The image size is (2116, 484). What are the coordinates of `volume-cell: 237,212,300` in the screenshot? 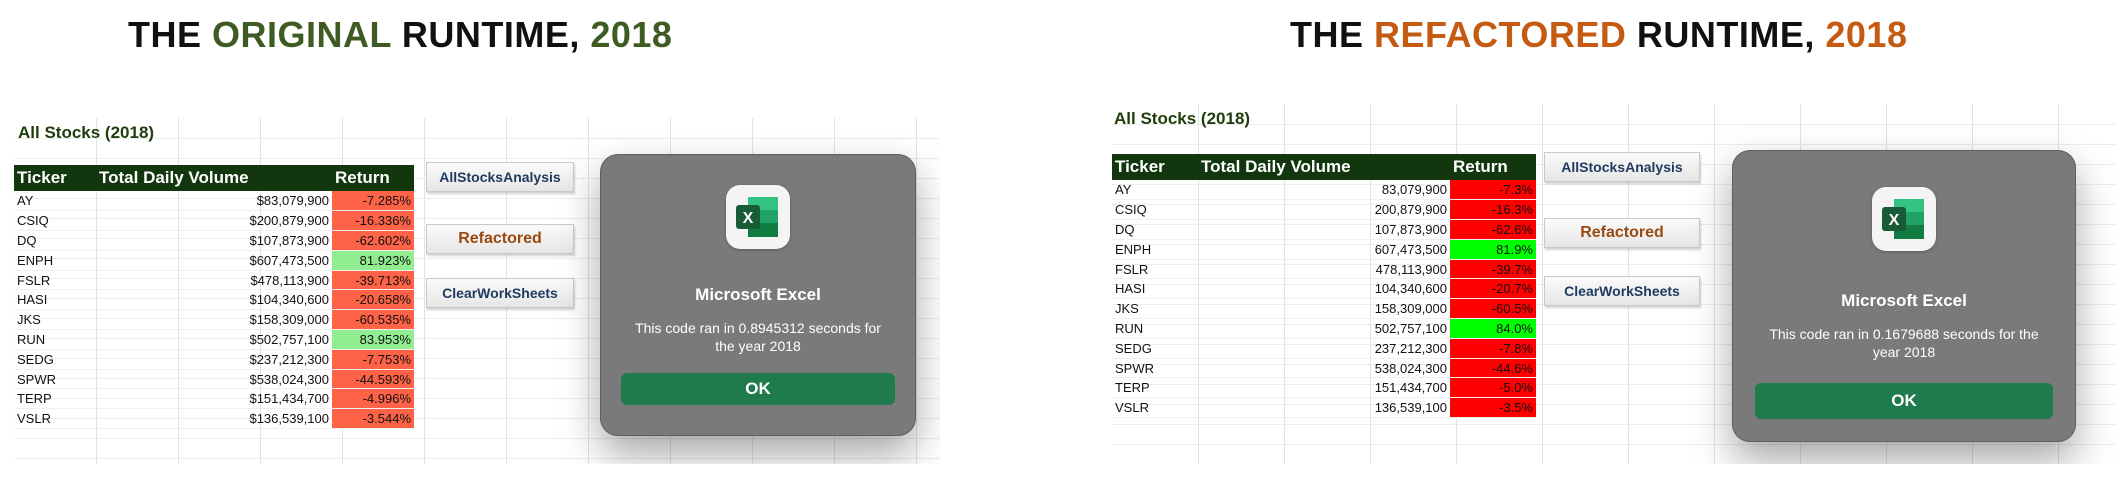 It's located at (1324, 348).